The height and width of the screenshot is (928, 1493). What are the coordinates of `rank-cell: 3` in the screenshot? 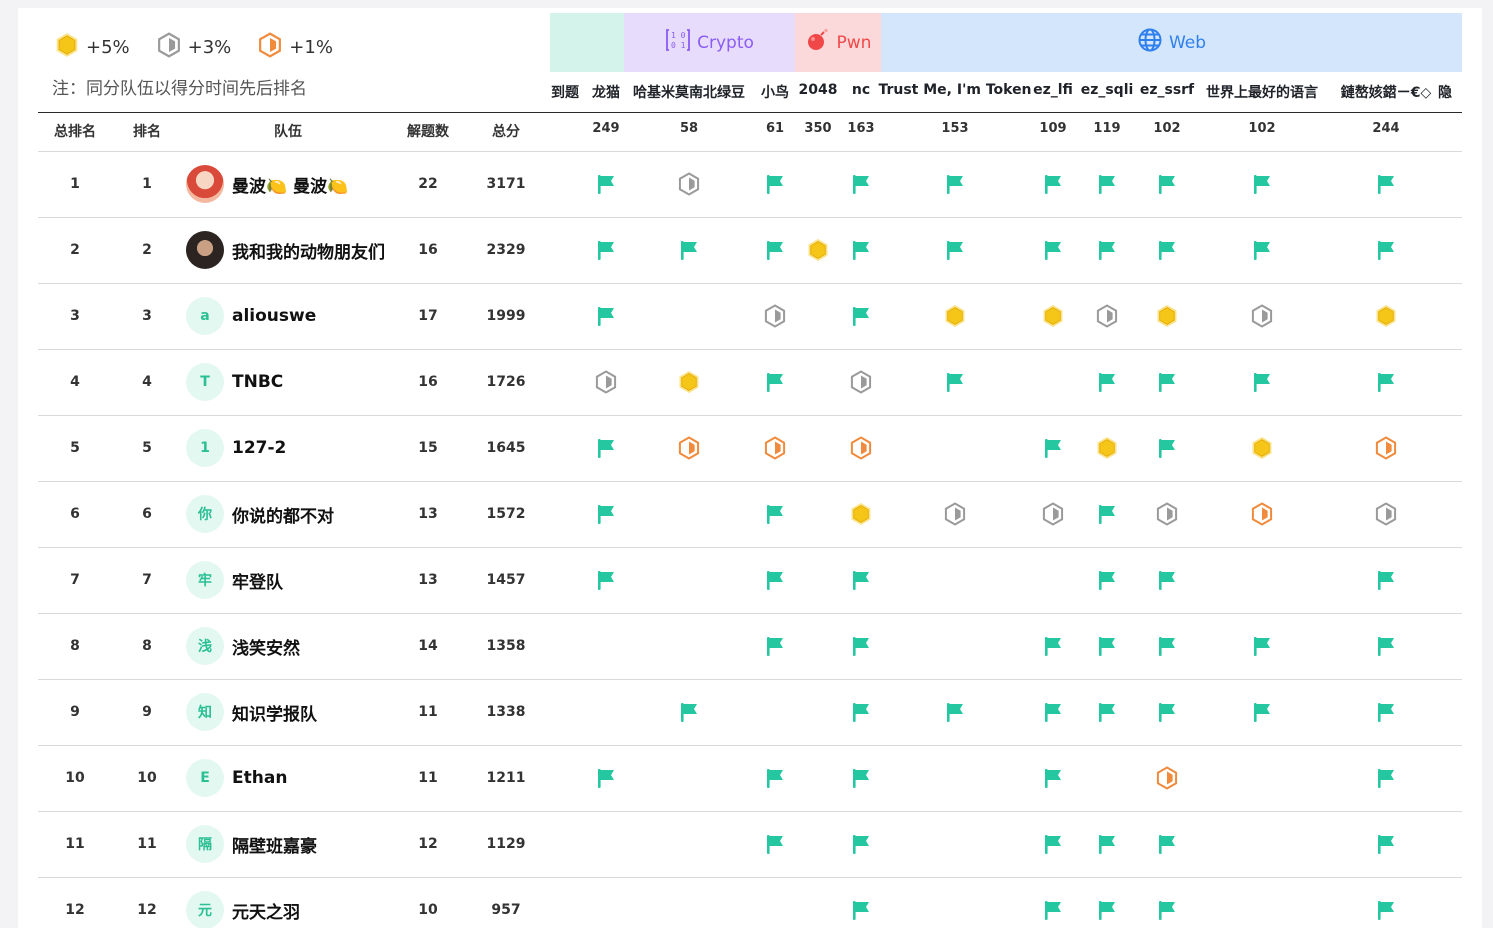 It's located at (147, 316).